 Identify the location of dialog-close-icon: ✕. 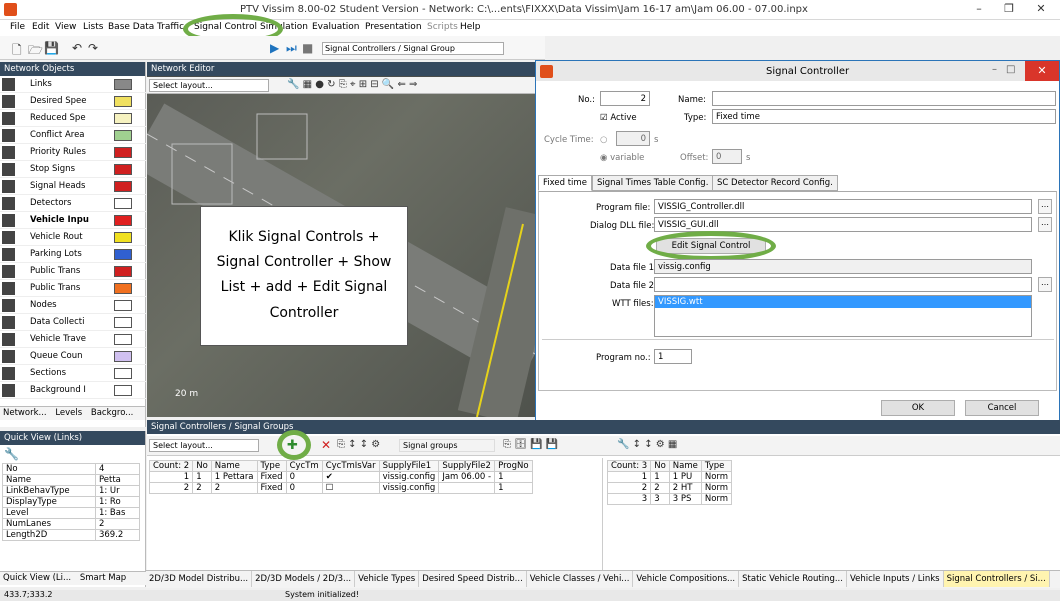
(1042, 71).